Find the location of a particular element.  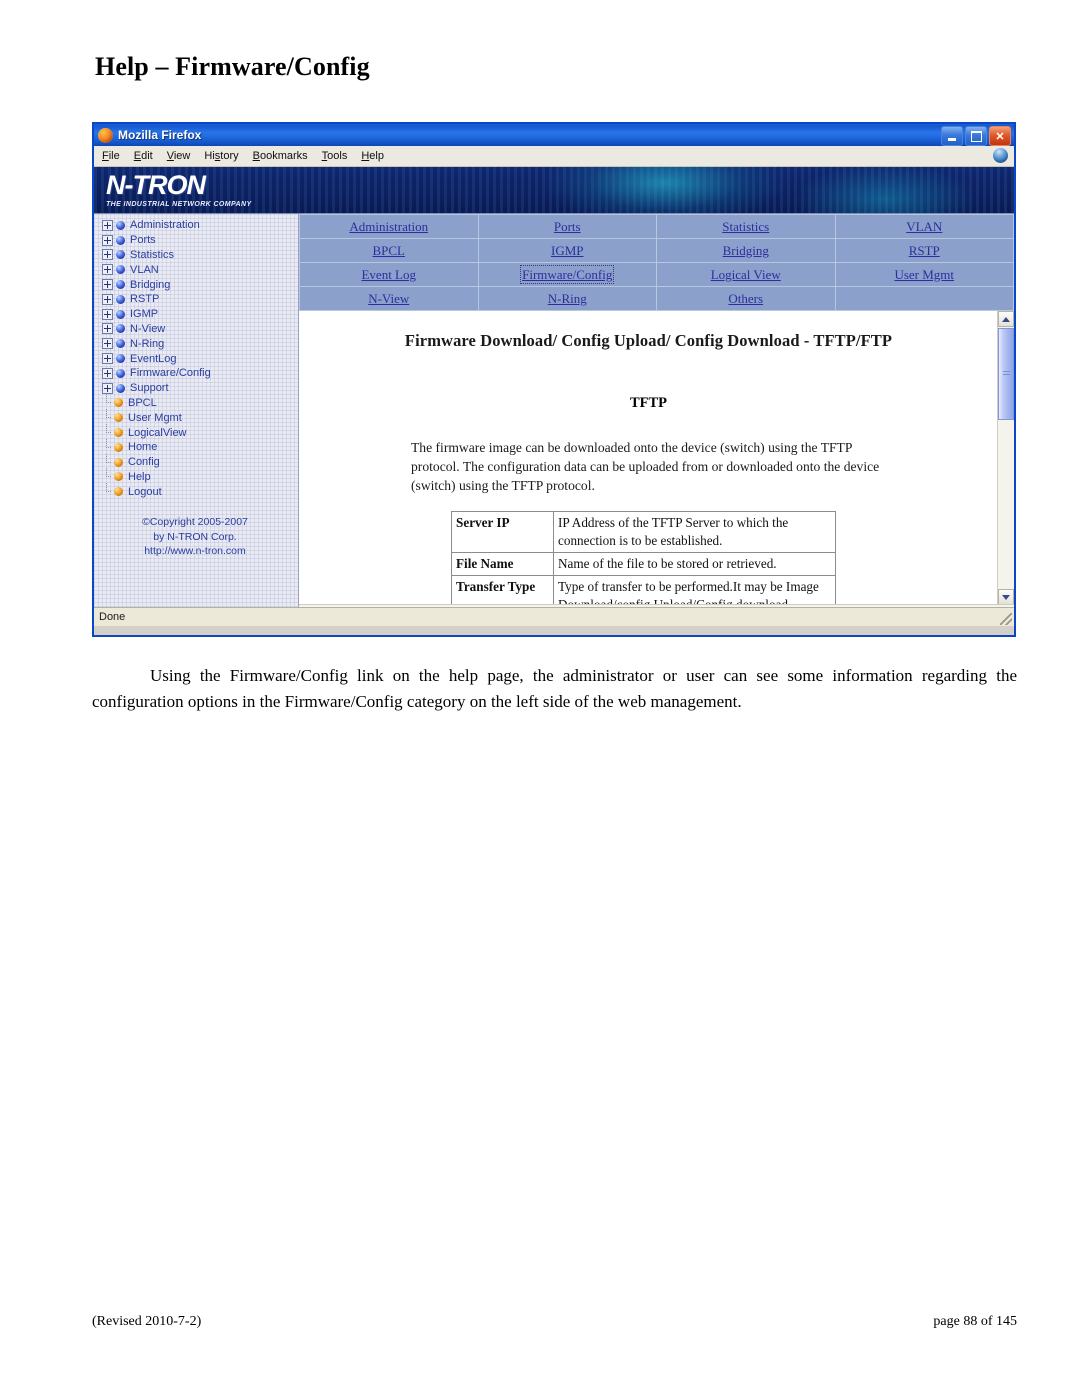

sidebar-item-bpcl: BPCL is located at coordinates (198, 402).